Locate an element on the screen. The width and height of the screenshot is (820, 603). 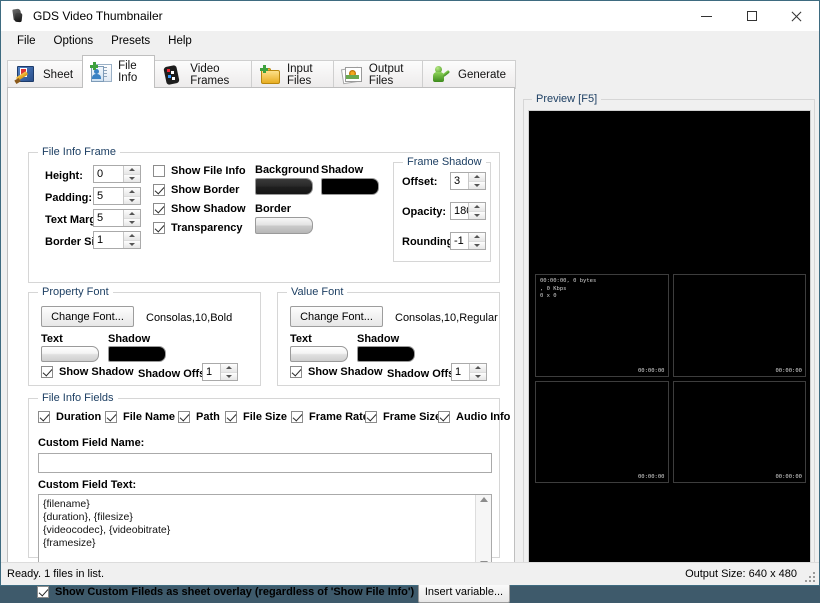
border-size-spinner is located at coordinates (131, 240).